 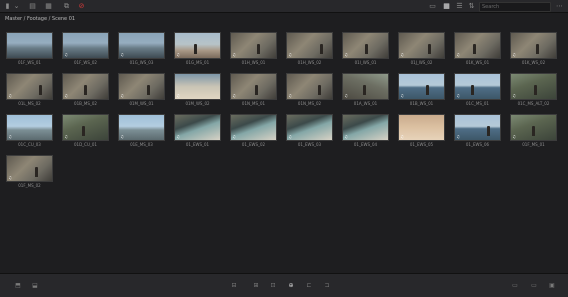 I want to click on viewer-small-icon: ▭, so click(x=515, y=285).